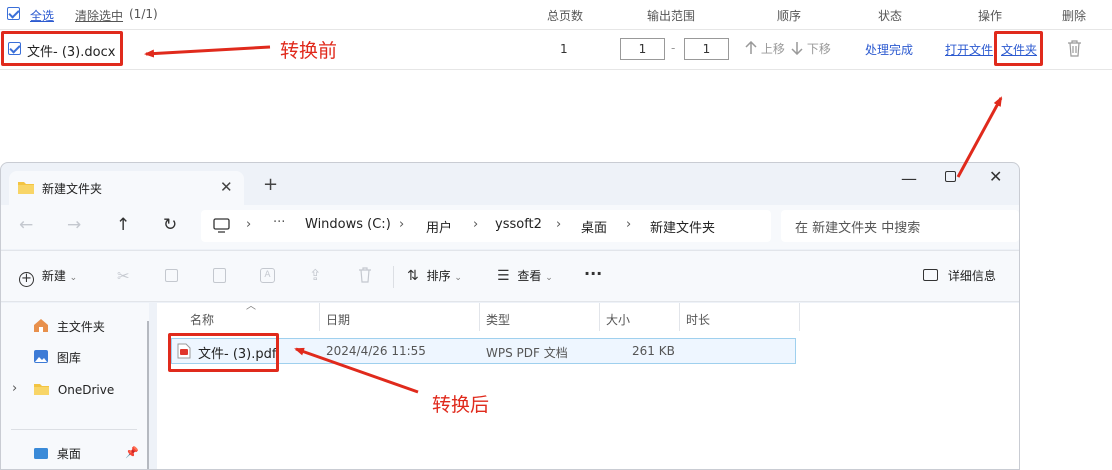 Image resolution: width=1112 pixels, height=470 pixels. Describe the element at coordinates (41, 453) in the screenshot. I see `desktop-icon` at that location.